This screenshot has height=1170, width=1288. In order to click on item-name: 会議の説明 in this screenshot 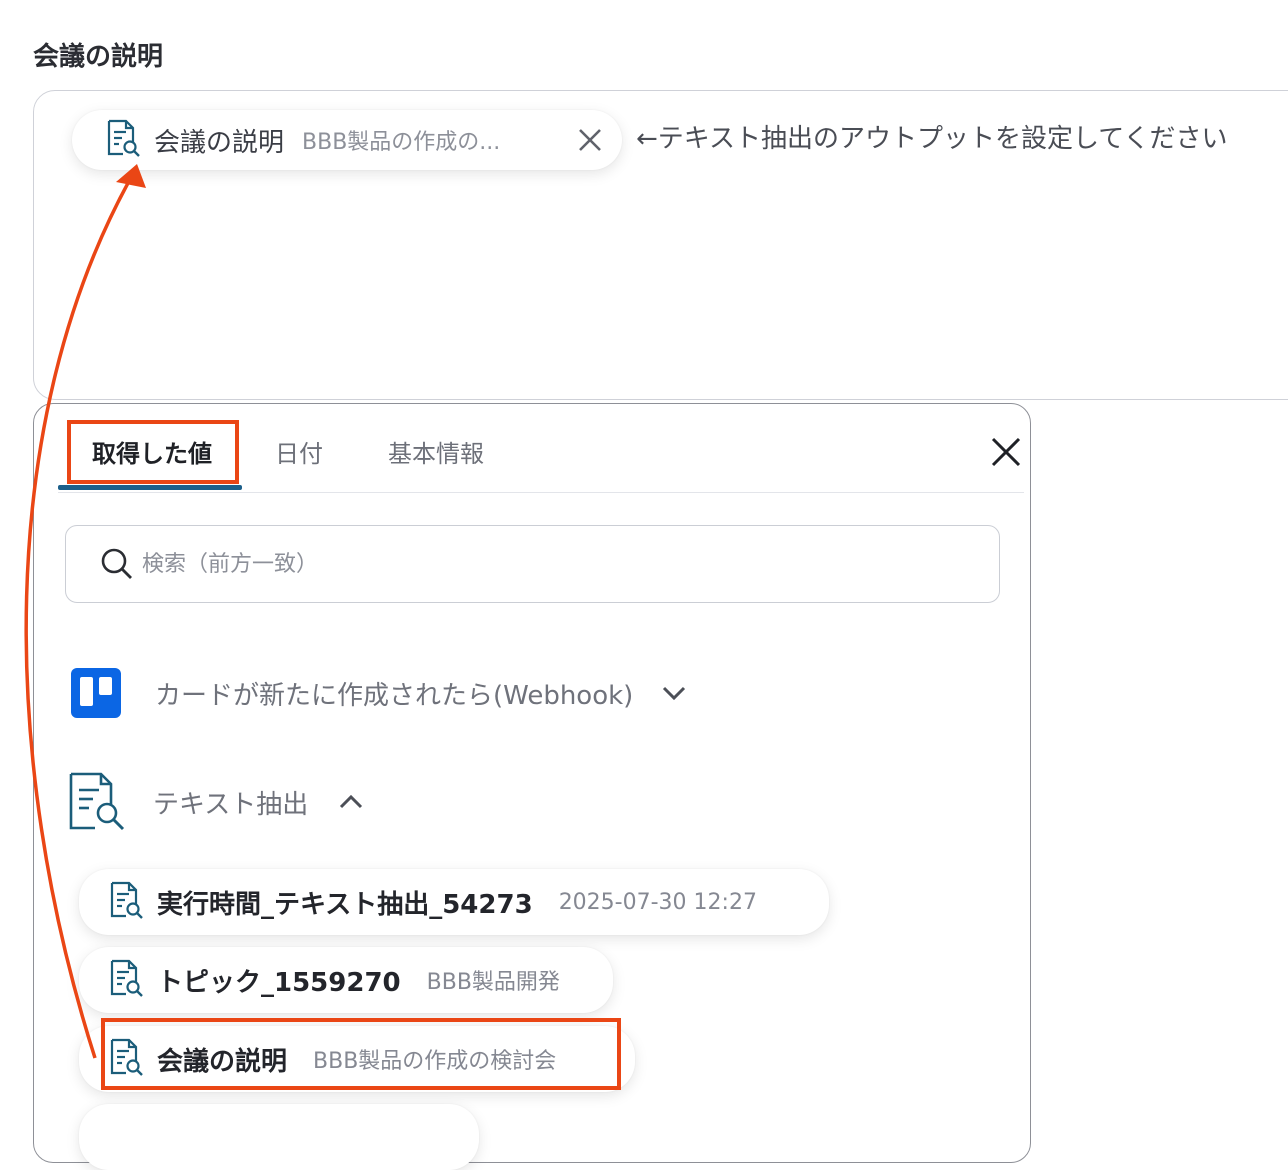, I will do `click(222, 1061)`.